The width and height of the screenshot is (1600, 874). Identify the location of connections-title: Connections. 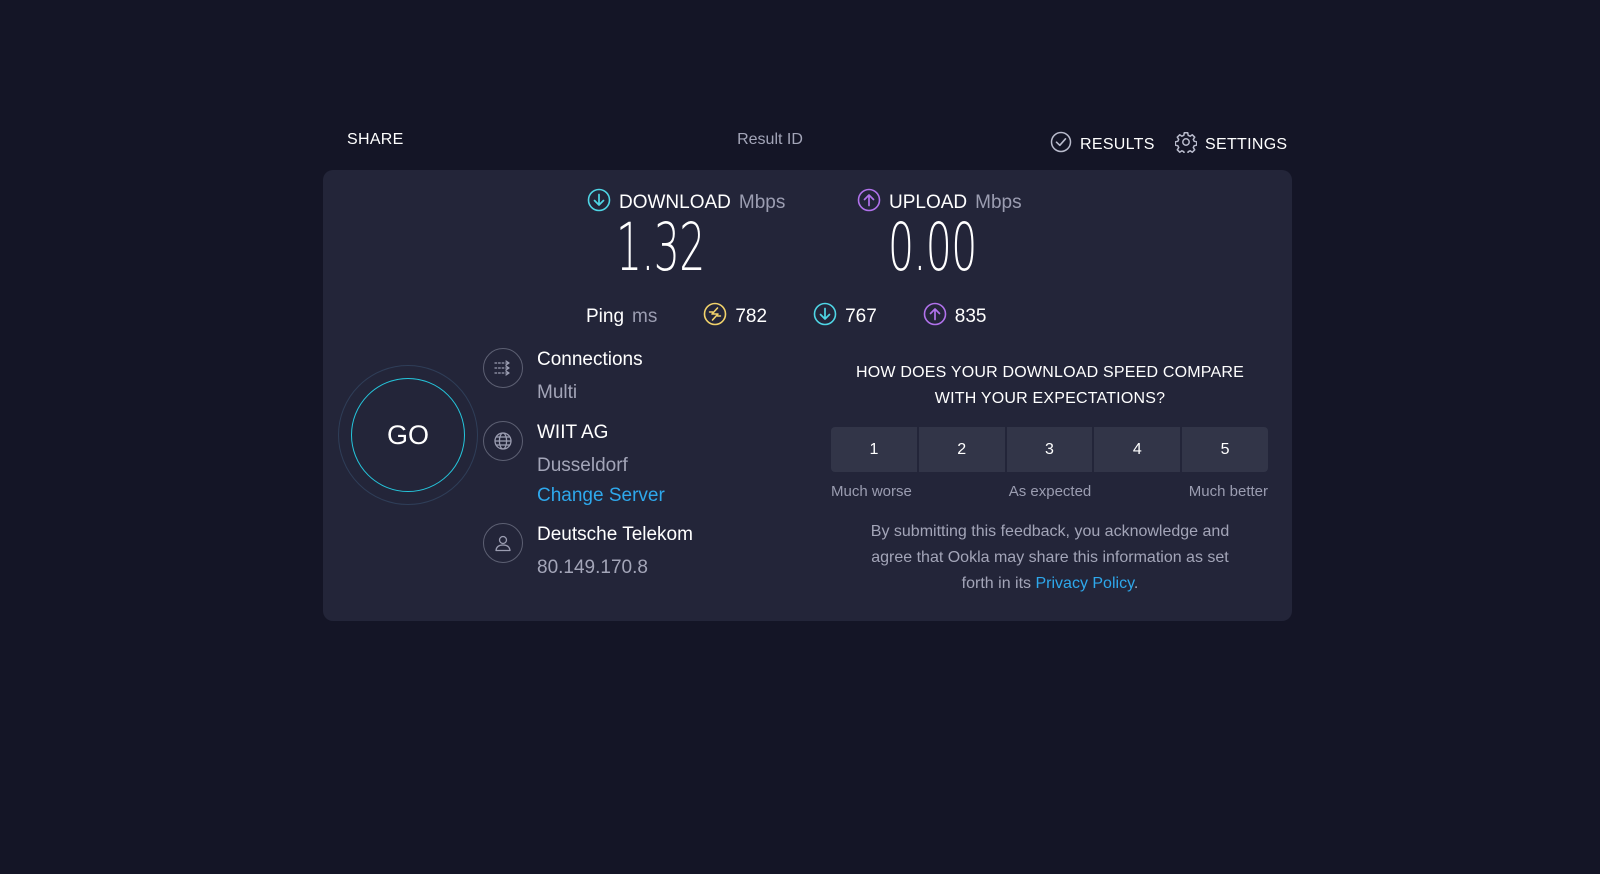
(590, 359).